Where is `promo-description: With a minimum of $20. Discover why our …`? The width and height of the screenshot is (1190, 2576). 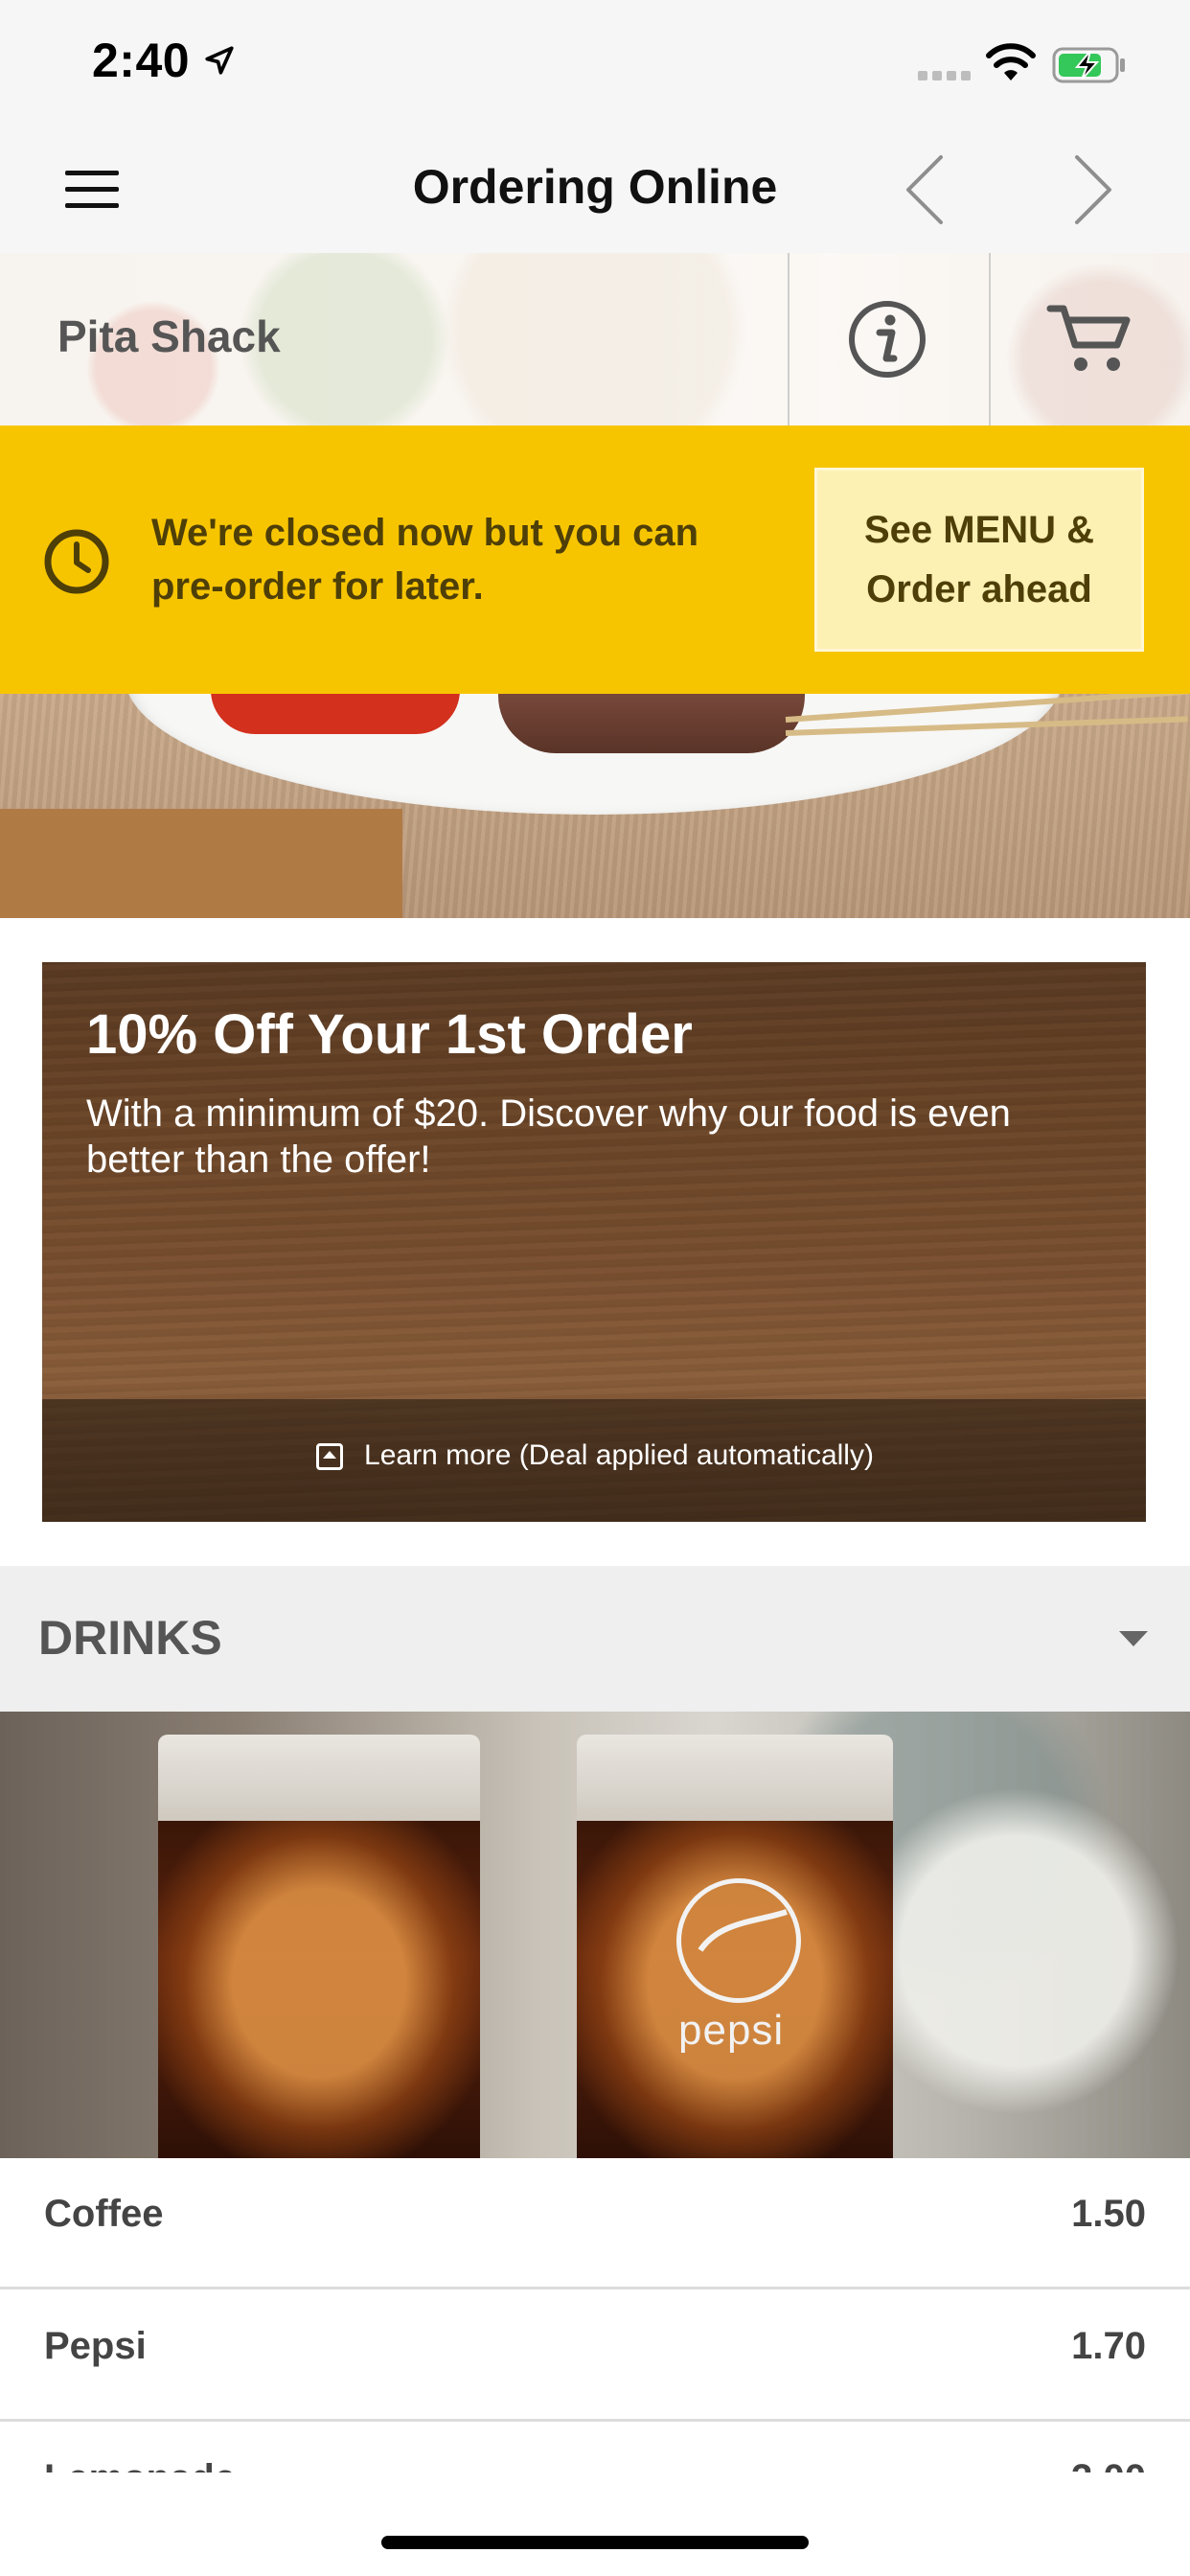 promo-description: With a minimum of $20. Discover why our … is located at coordinates (548, 1136).